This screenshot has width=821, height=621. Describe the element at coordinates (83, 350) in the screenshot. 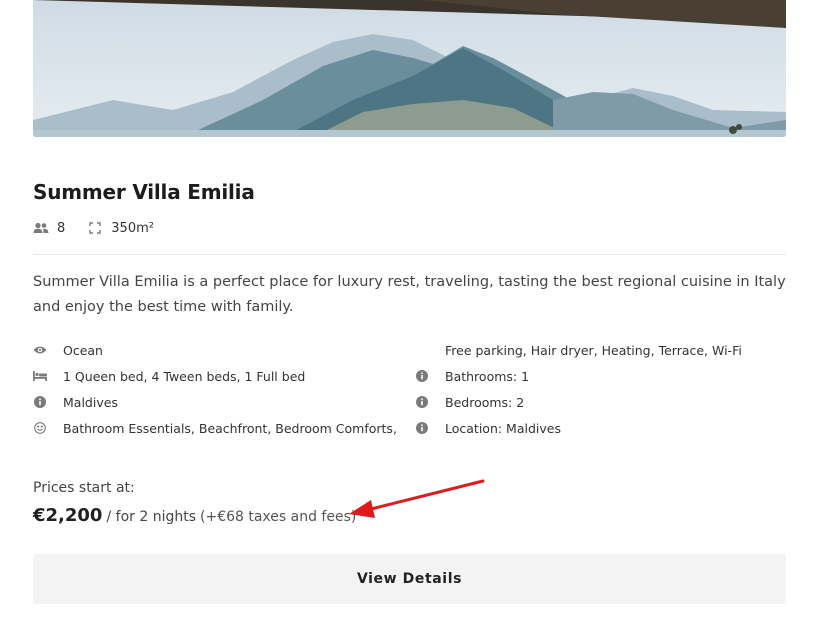

I see `feature-label: Ocean` at that location.